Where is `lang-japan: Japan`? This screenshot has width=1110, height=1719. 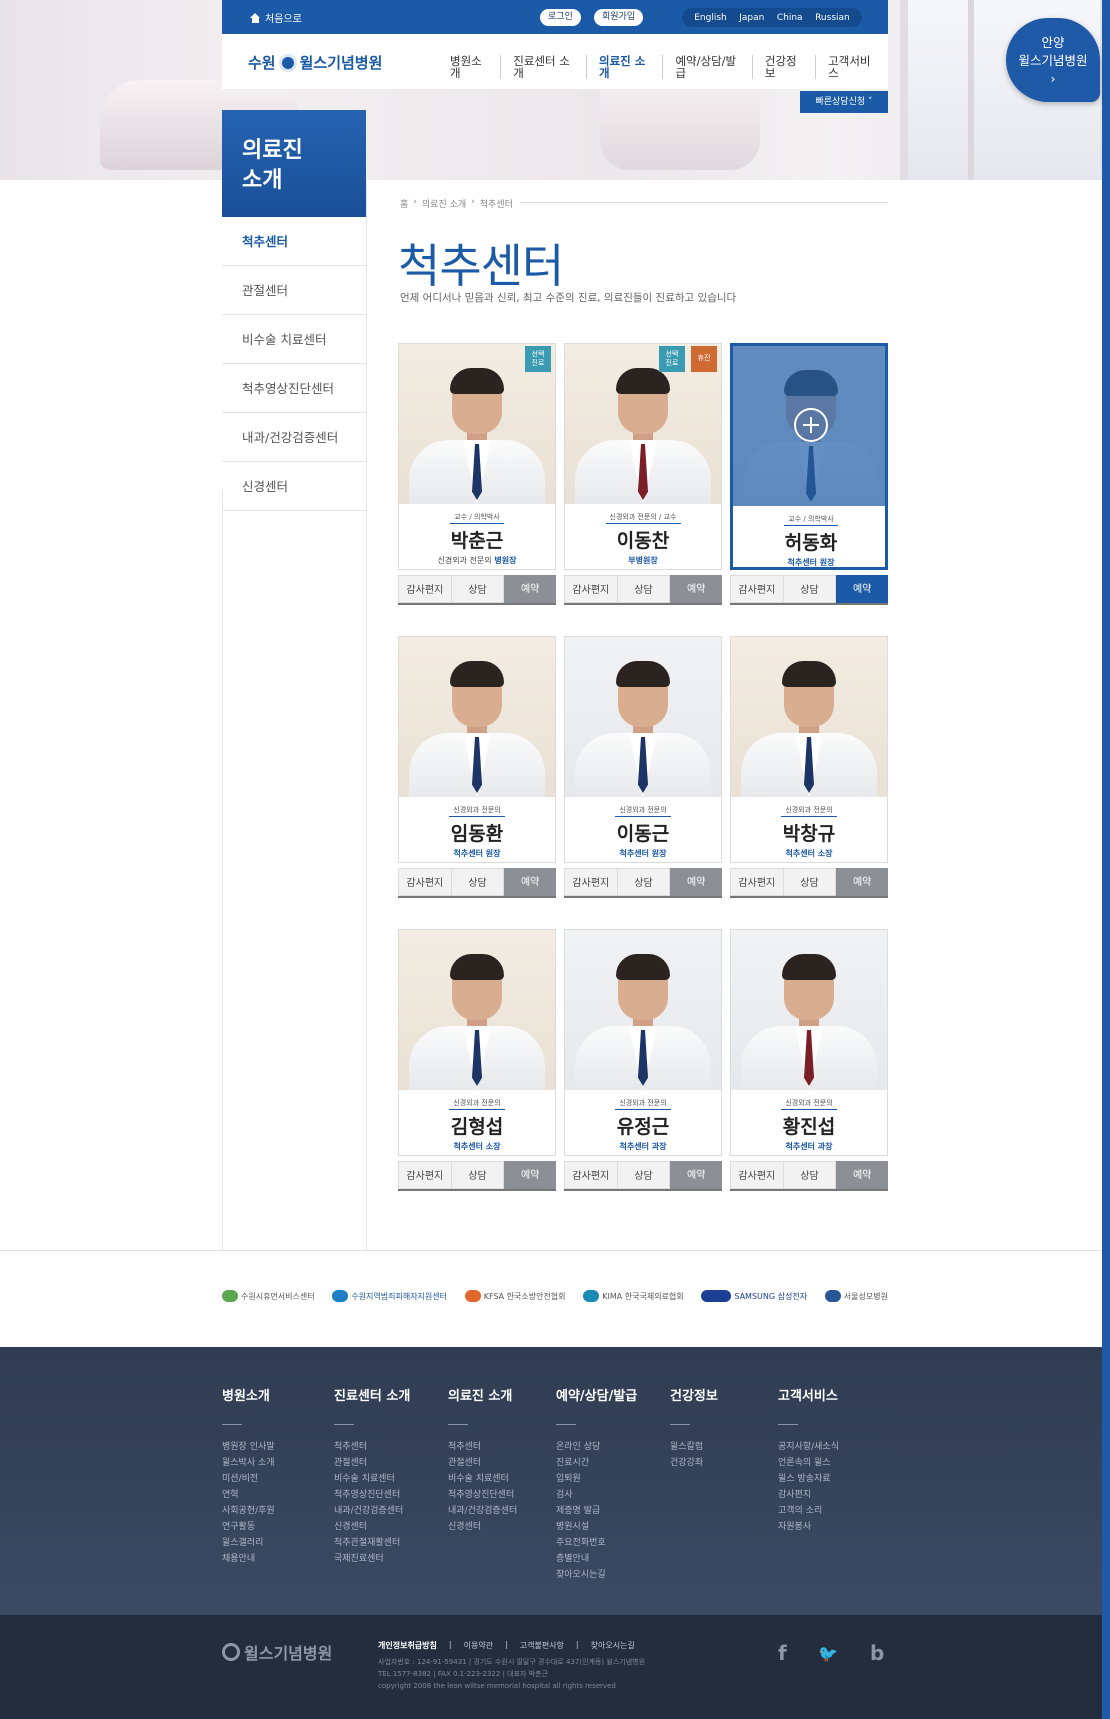
lang-japan: Japan is located at coordinates (751, 18).